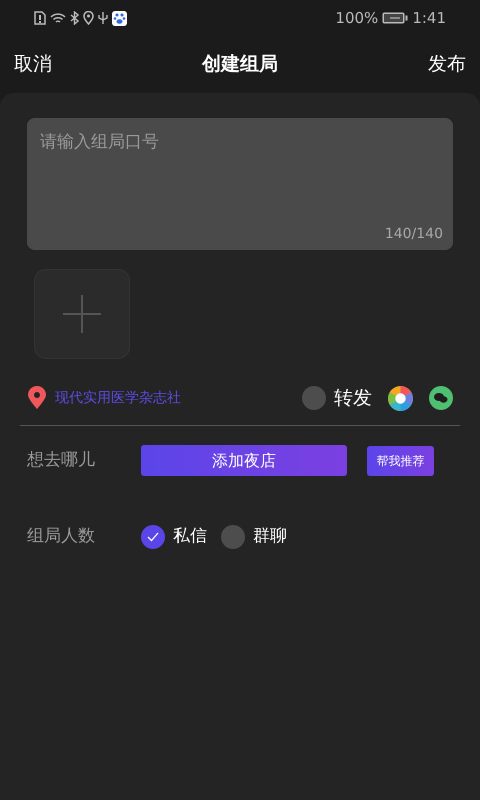 The height and width of the screenshot is (800, 480). I want to click on battery-icon, so click(395, 18).